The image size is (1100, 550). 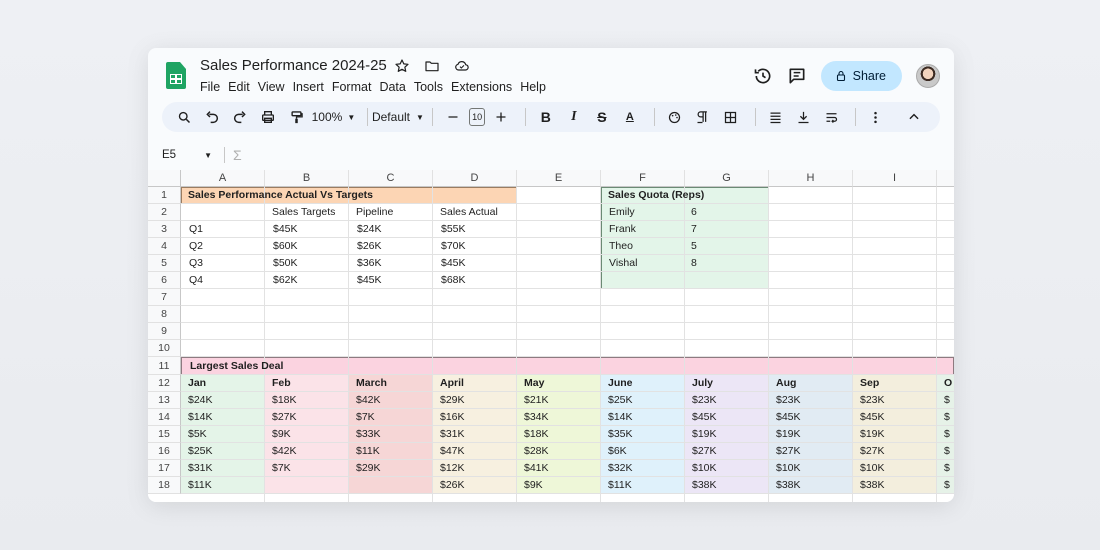 I want to click on font-size-input: 10, so click(x=477, y=117).